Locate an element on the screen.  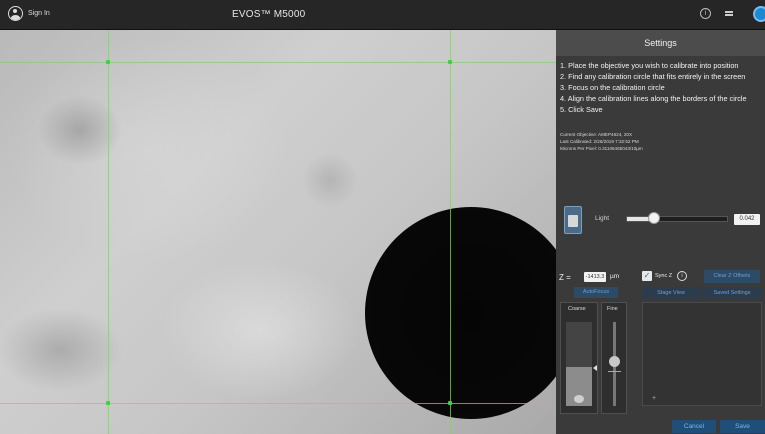
app-title: EVOS™ M5000 is located at coordinates (269, 14).